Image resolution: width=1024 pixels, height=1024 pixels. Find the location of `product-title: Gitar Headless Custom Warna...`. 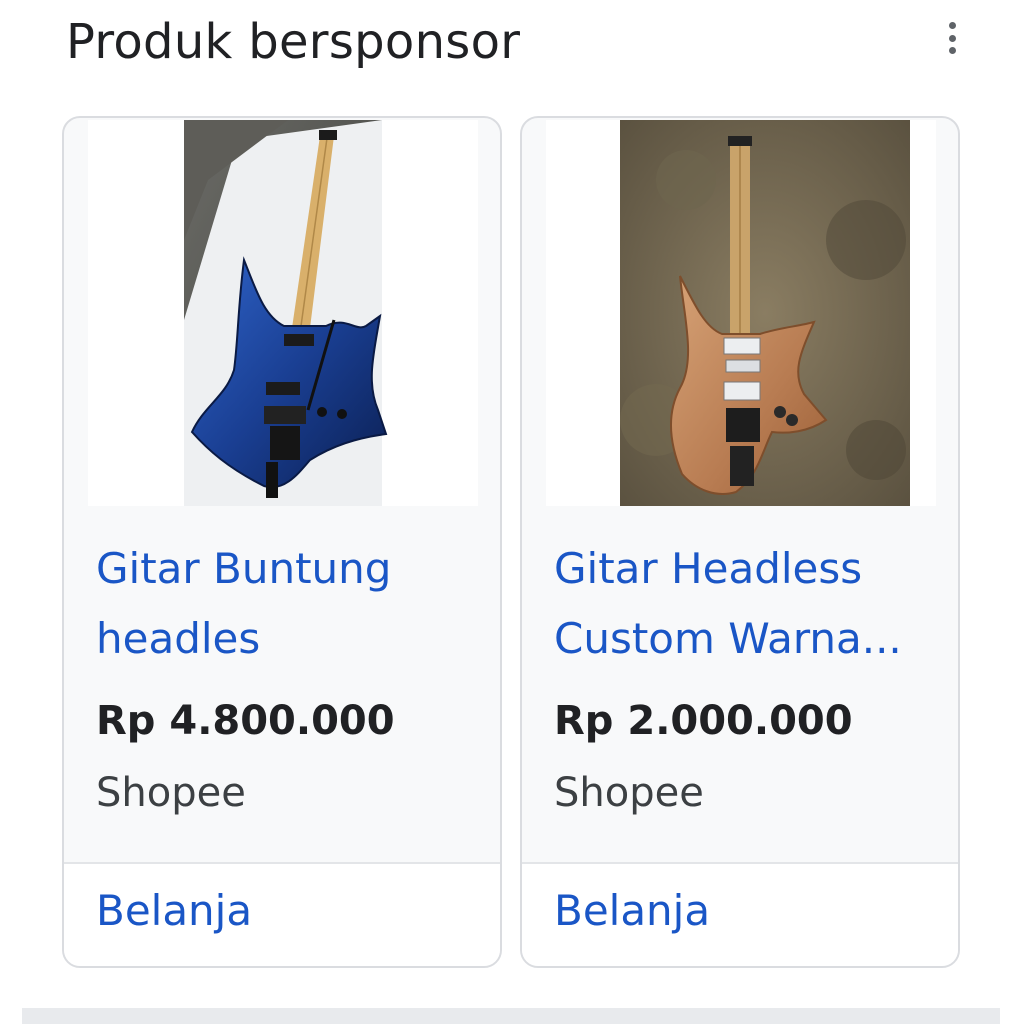

product-title: Gitar Headless Custom Warna... is located at coordinates (744, 604).